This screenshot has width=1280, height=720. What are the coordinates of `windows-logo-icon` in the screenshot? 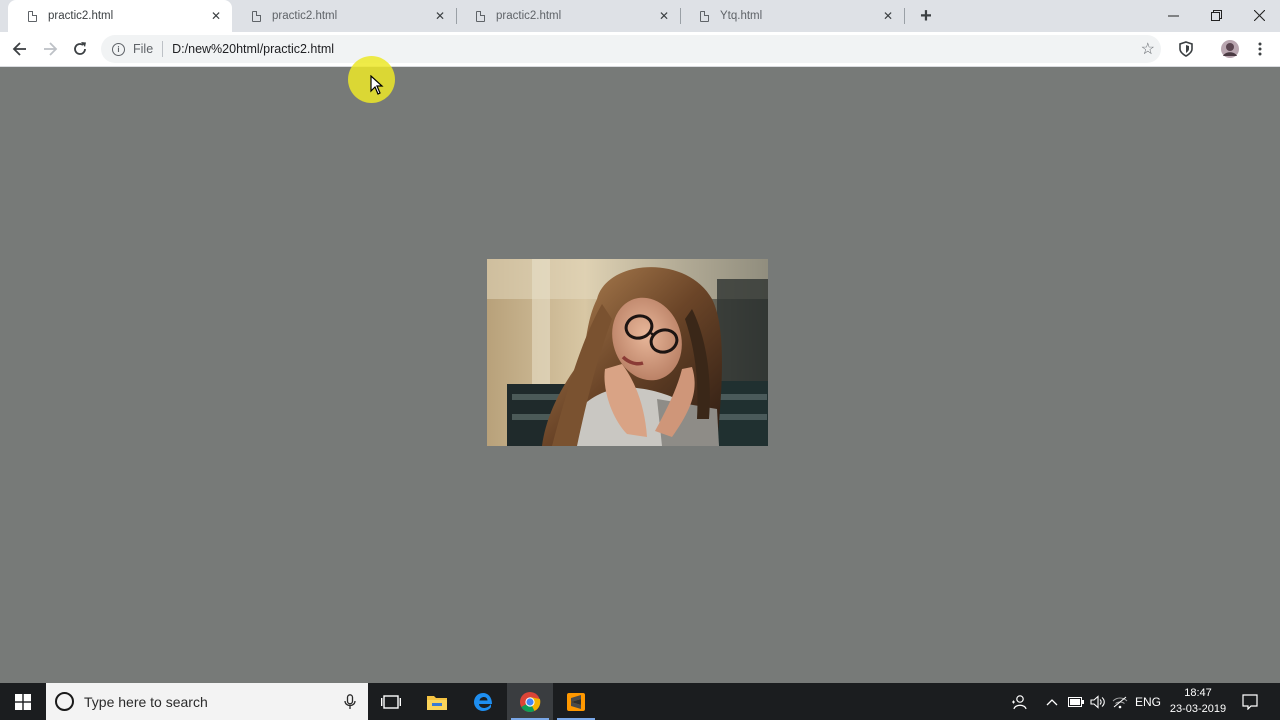 It's located at (23, 701).